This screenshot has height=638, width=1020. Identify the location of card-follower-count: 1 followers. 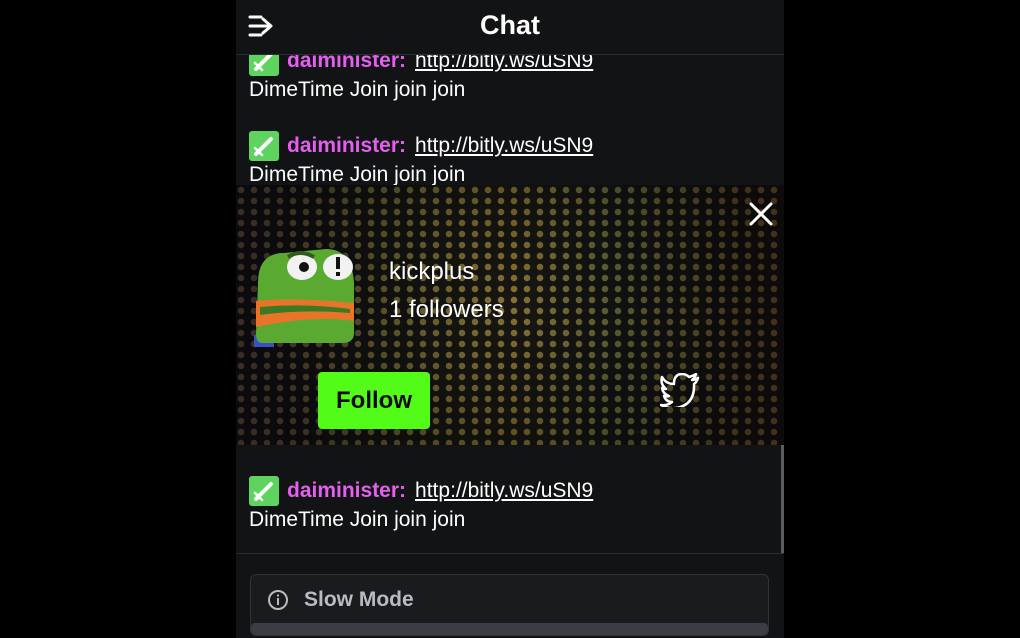
(446, 309).